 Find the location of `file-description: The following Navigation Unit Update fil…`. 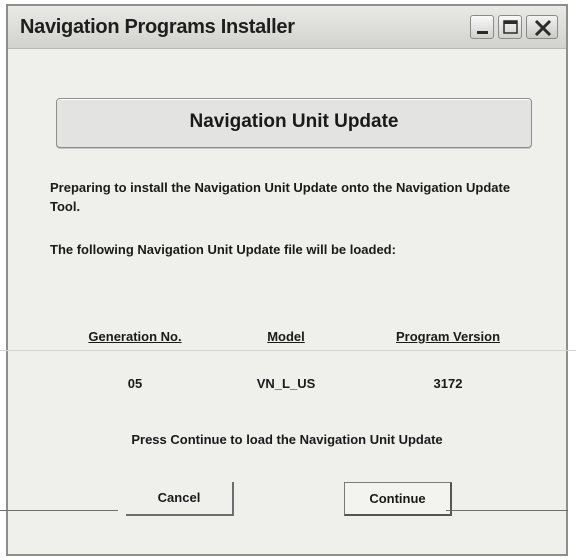

file-description: The following Navigation Unit Update fil… is located at coordinates (223, 249).